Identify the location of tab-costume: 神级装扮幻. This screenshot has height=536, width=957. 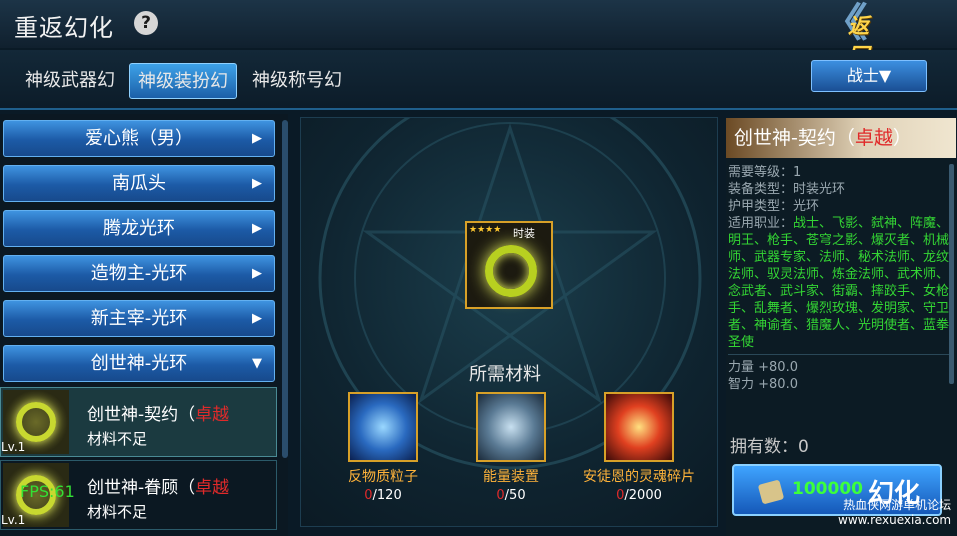
(183, 81).